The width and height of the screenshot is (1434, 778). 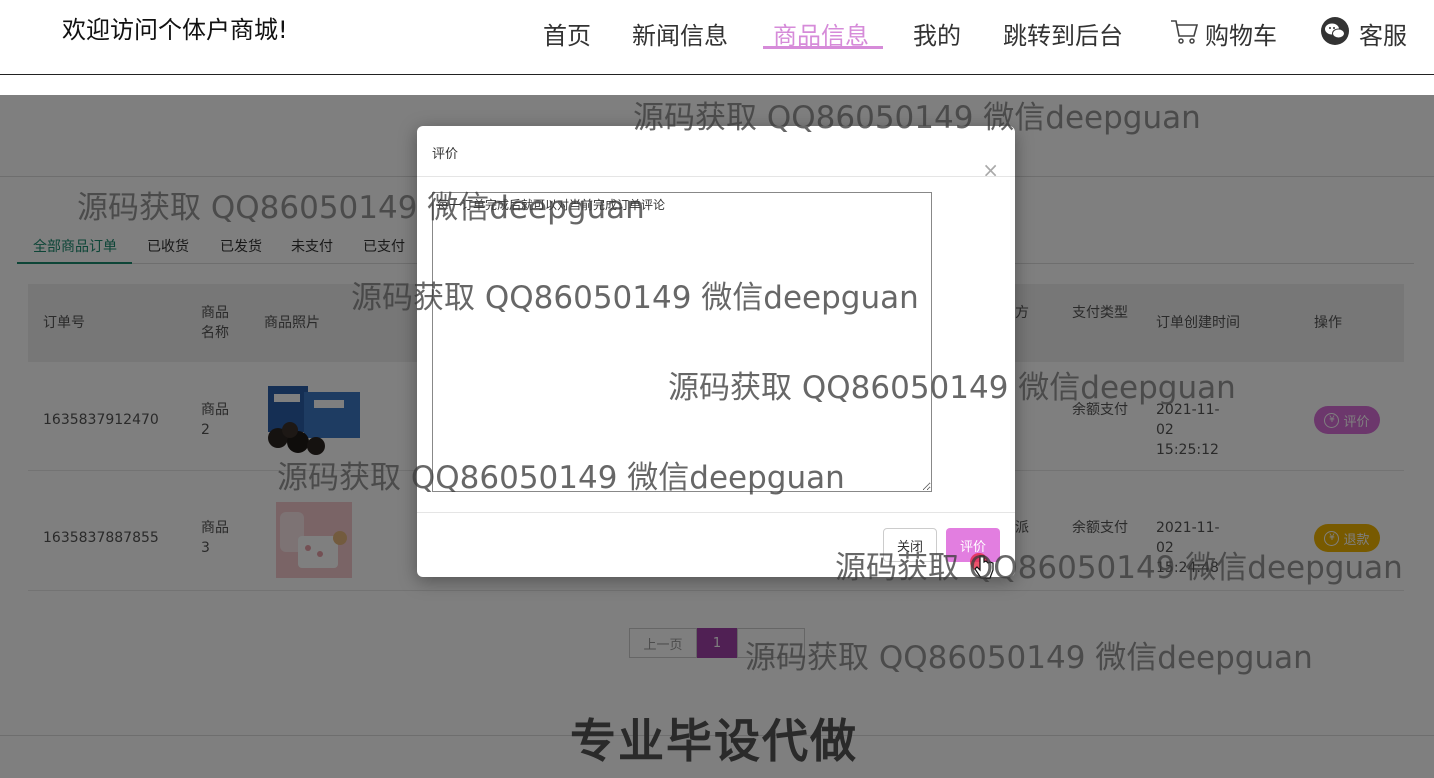 I want to click on modal-title: 评价, so click(x=445, y=154).